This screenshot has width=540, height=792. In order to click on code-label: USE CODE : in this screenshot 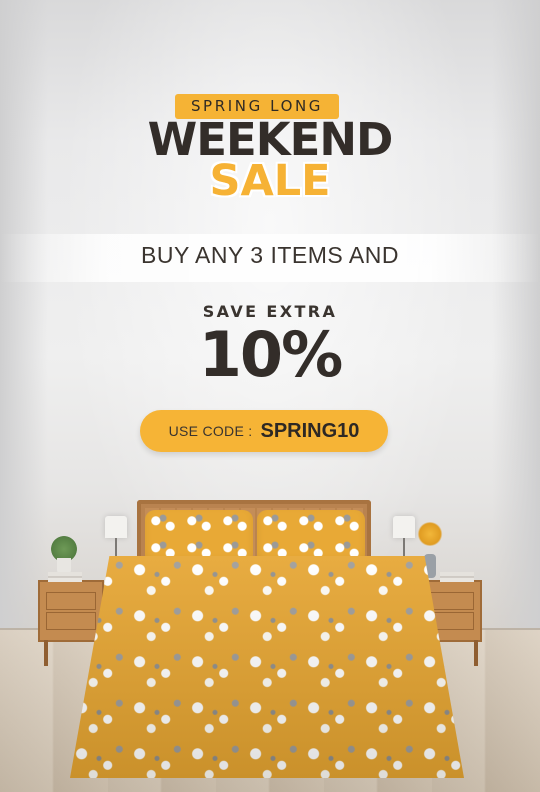, I will do `click(210, 431)`.